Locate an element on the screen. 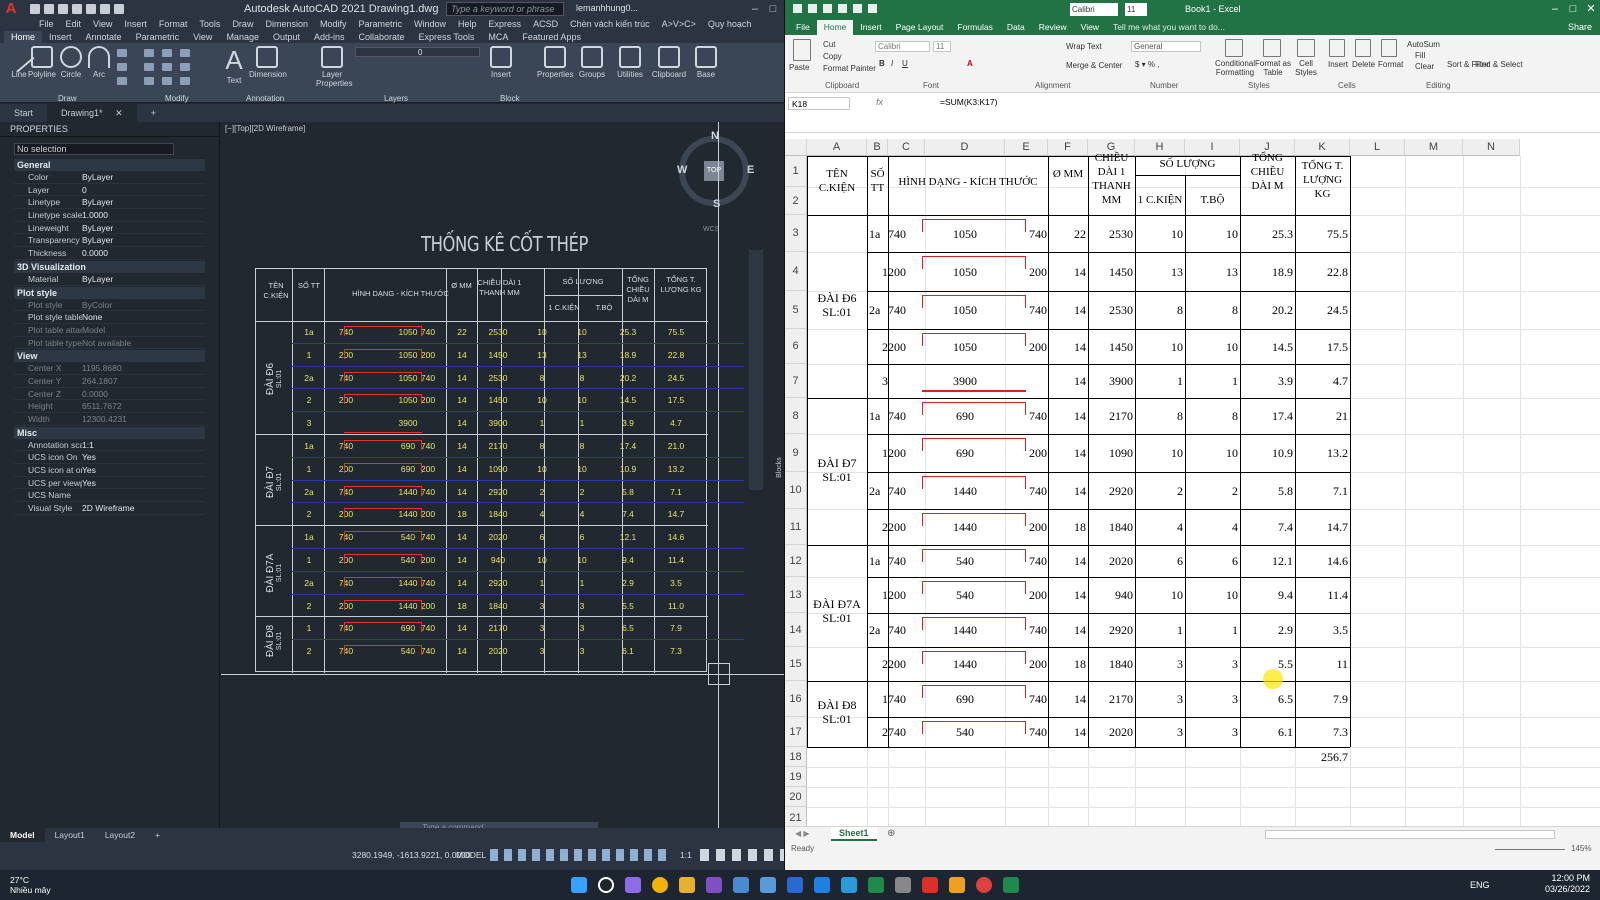 The image size is (1600, 900). search-icon is located at coordinates (606, 885).